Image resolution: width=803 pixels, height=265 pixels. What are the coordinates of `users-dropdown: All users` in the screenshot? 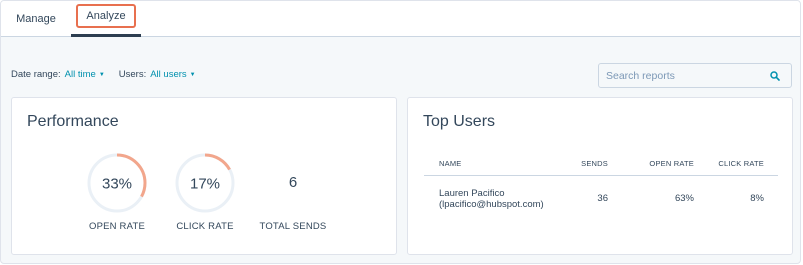 It's located at (168, 74).